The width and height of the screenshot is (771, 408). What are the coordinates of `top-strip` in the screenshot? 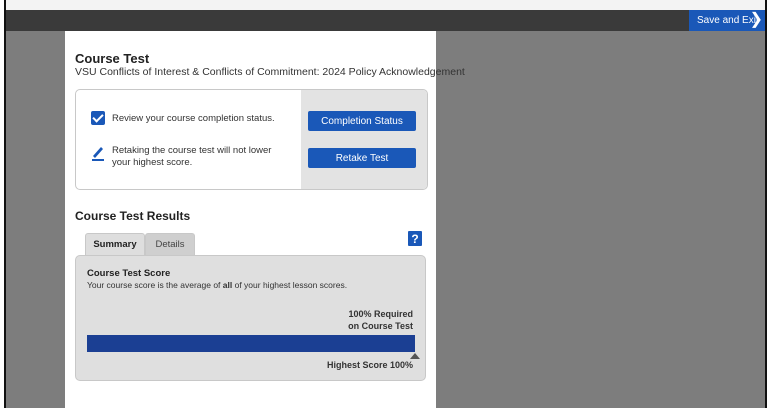 It's located at (385, 5).